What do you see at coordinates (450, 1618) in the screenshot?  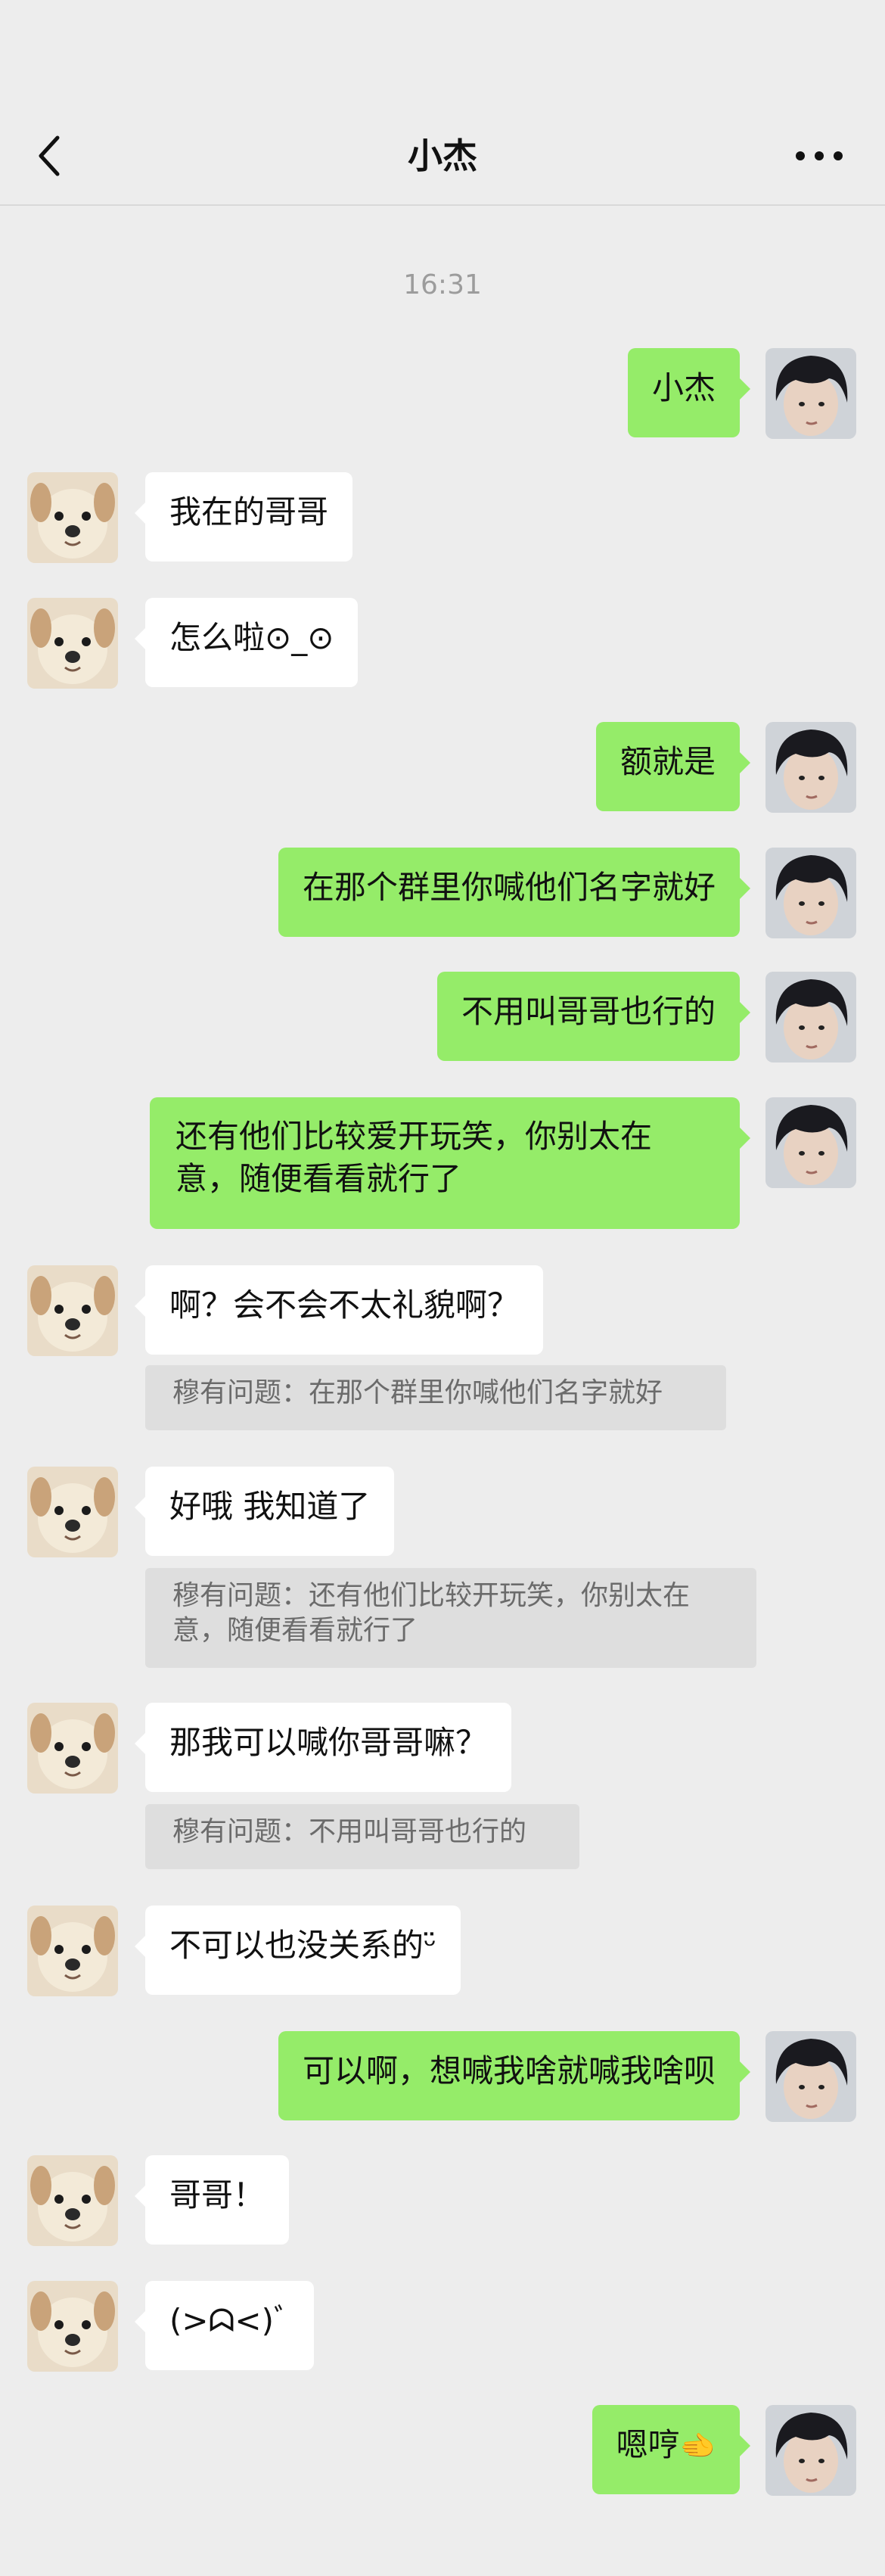 I see `quoted-reply: 穆有问题：还有他们比较开玩笑，你别太在意，随便看看就行了` at bounding box center [450, 1618].